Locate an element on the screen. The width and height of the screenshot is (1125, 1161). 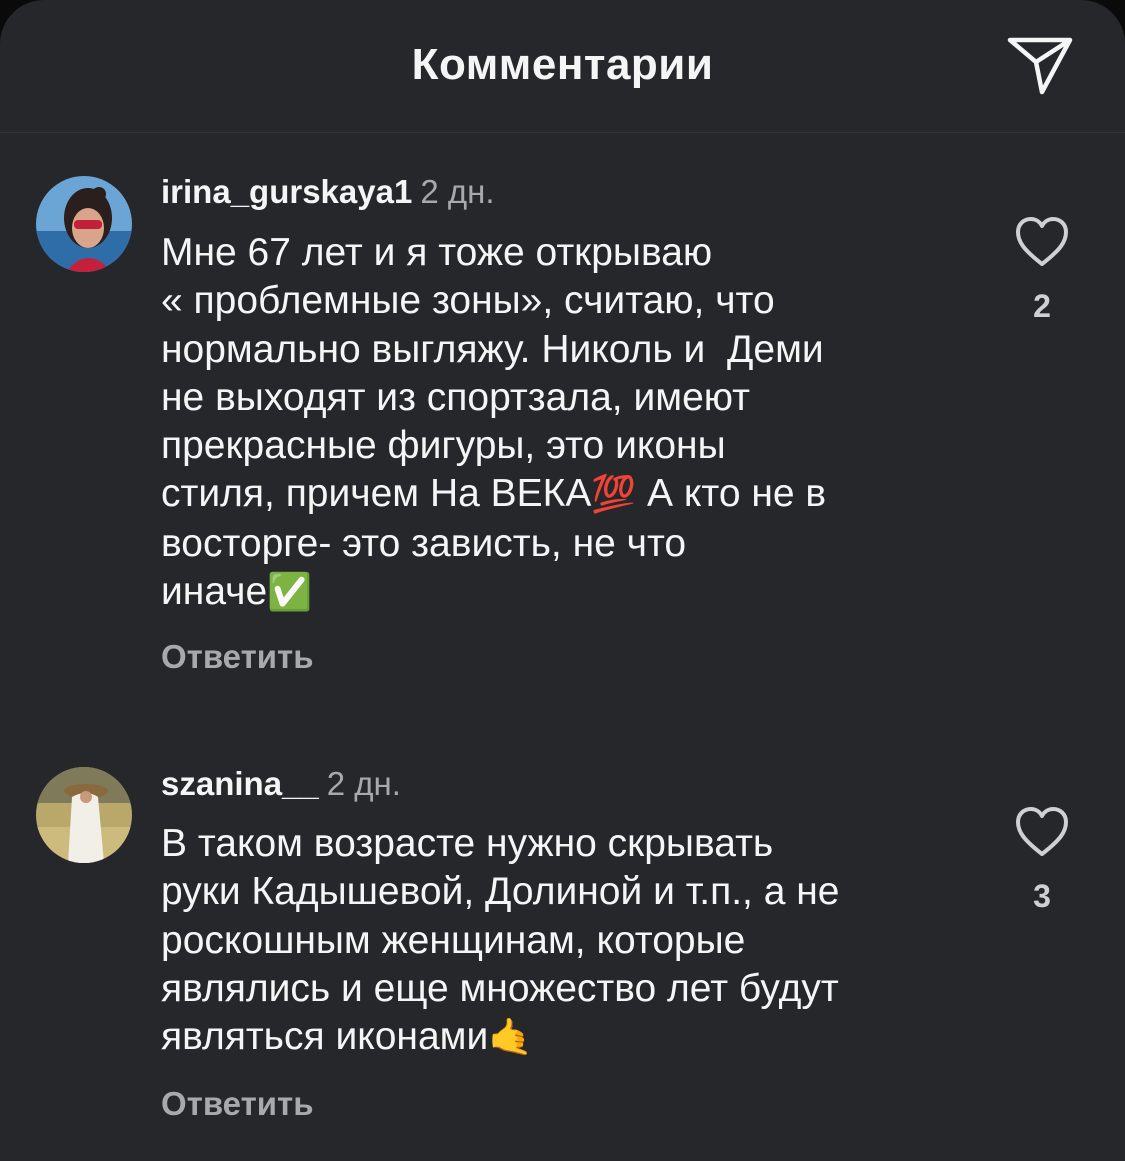
comment-meta: irina_gurskaya1 2 дн. is located at coordinates (328, 192).